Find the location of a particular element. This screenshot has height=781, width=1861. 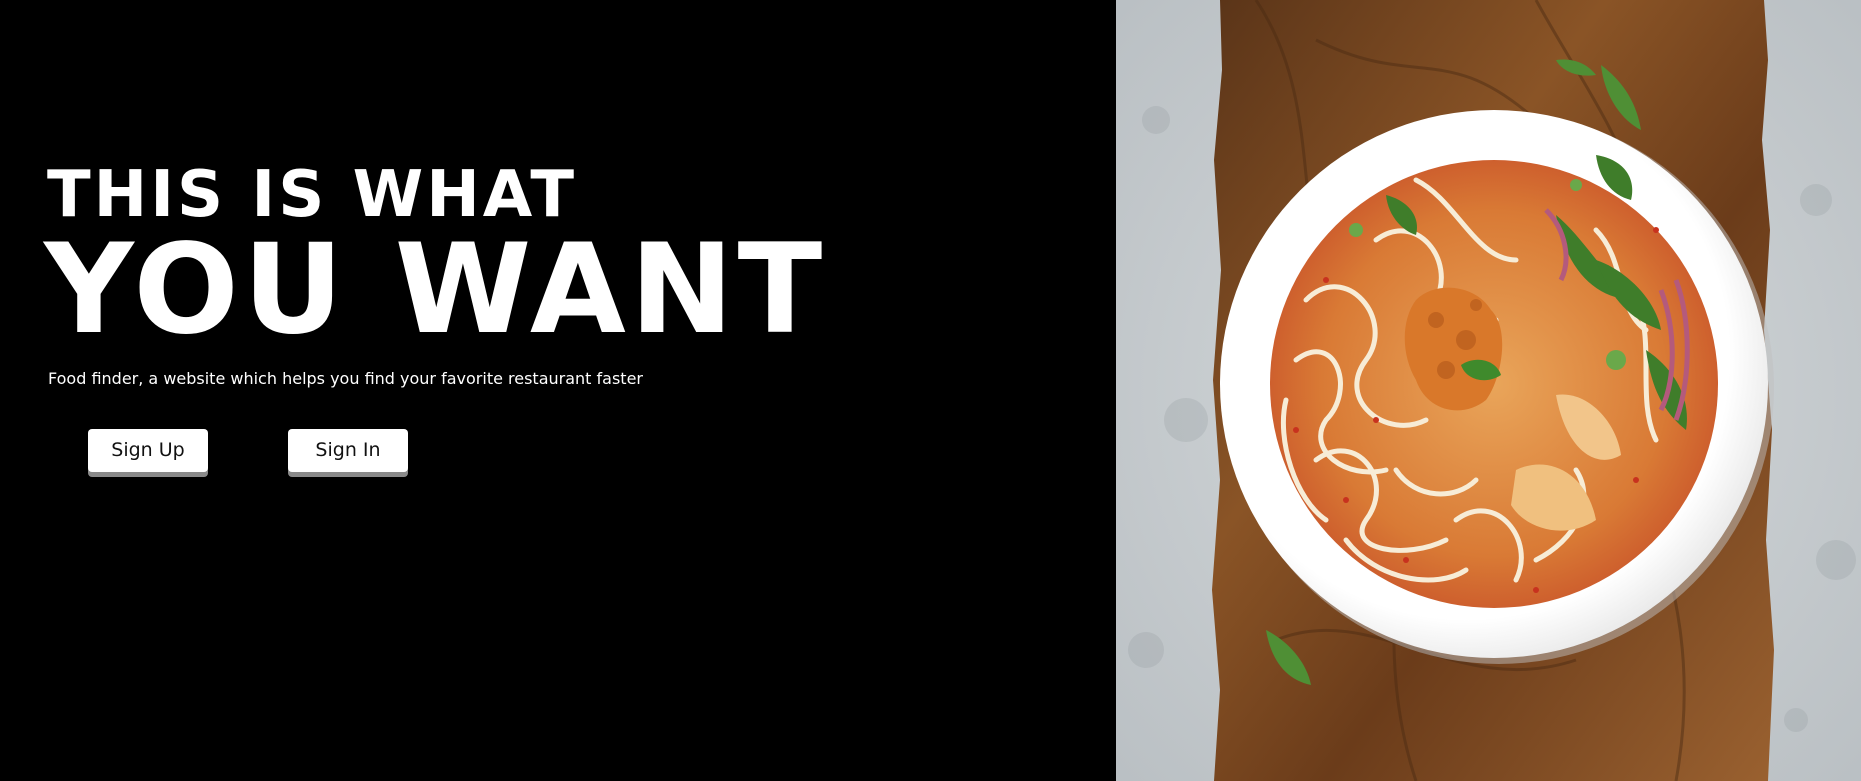

sign-up-button: Sign Up is located at coordinates (148, 450).